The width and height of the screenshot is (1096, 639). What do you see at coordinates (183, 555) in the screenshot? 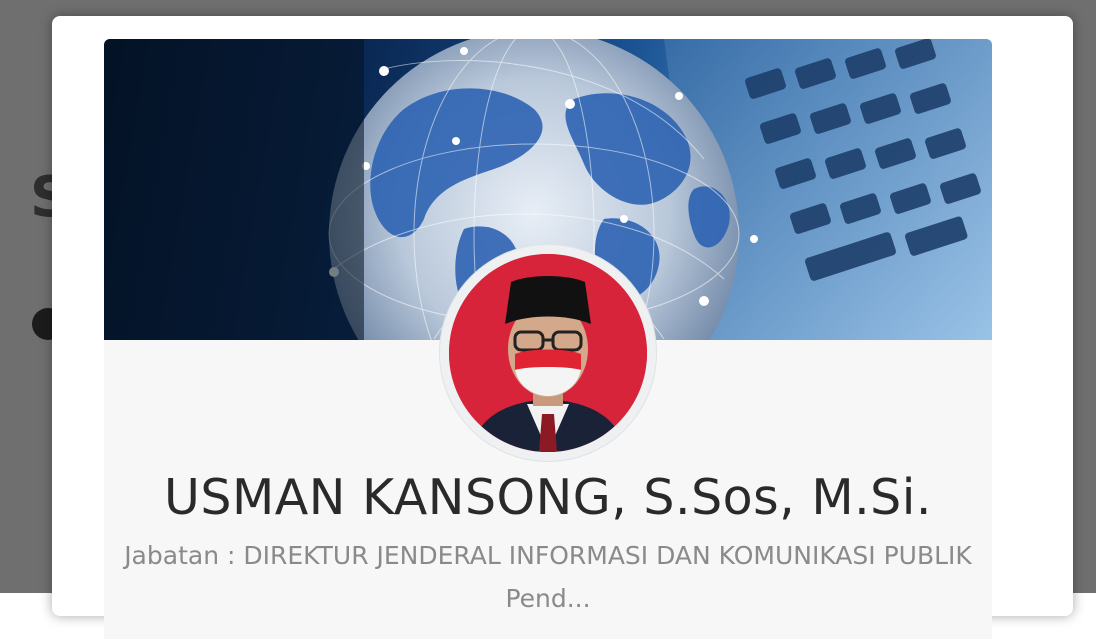
I see `position-label: Jabatan` at bounding box center [183, 555].